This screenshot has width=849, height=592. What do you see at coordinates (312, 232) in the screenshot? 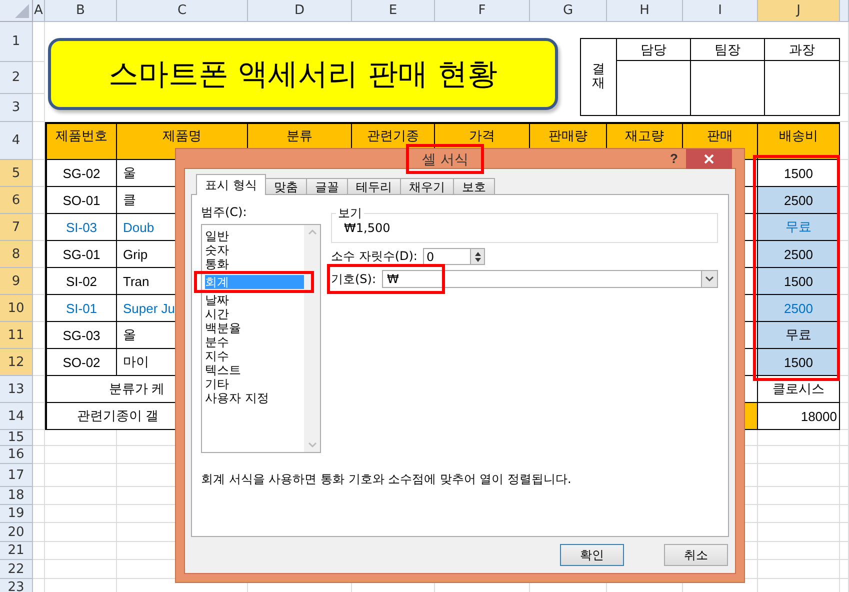
I see `scroll-up-icon` at bounding box center [312, 232].